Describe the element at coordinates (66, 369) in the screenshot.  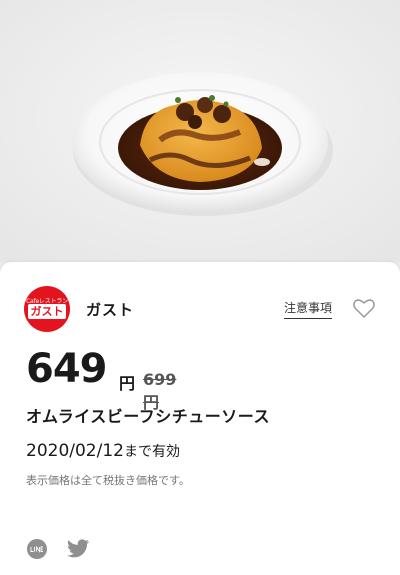
I see `coupon-price: 649` at that location.